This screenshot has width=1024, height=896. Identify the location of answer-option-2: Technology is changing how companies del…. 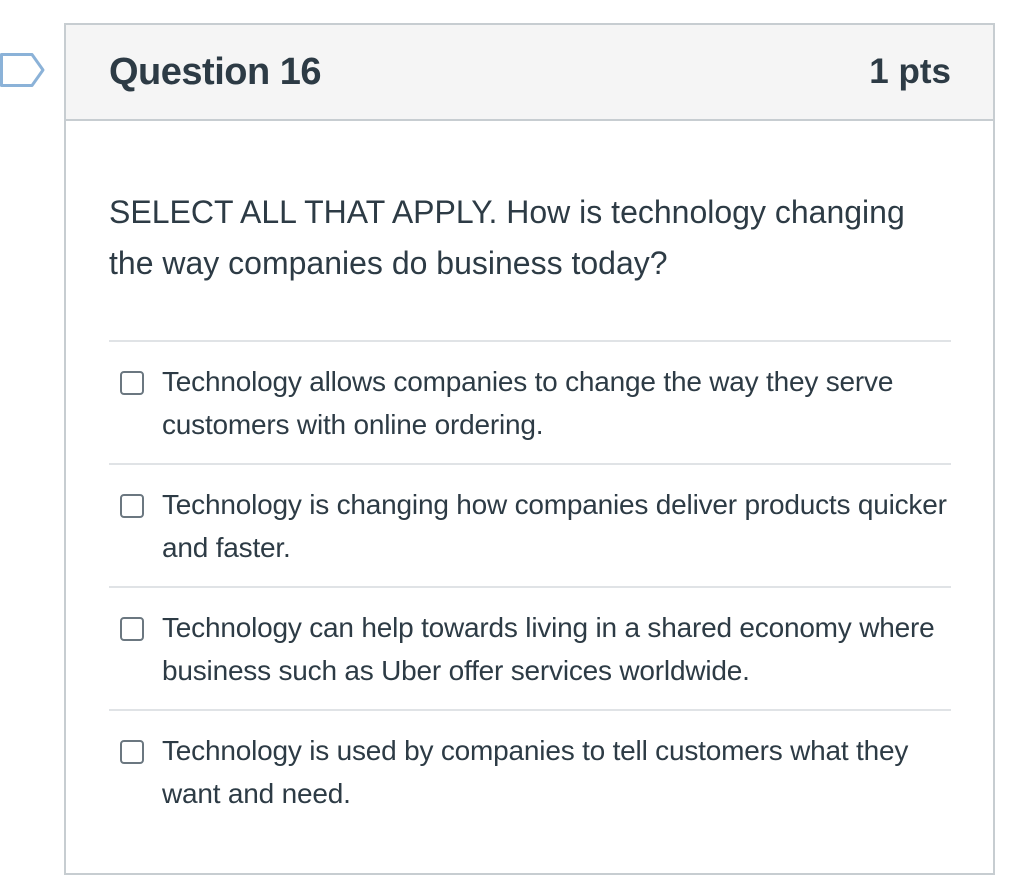
(530, 526).